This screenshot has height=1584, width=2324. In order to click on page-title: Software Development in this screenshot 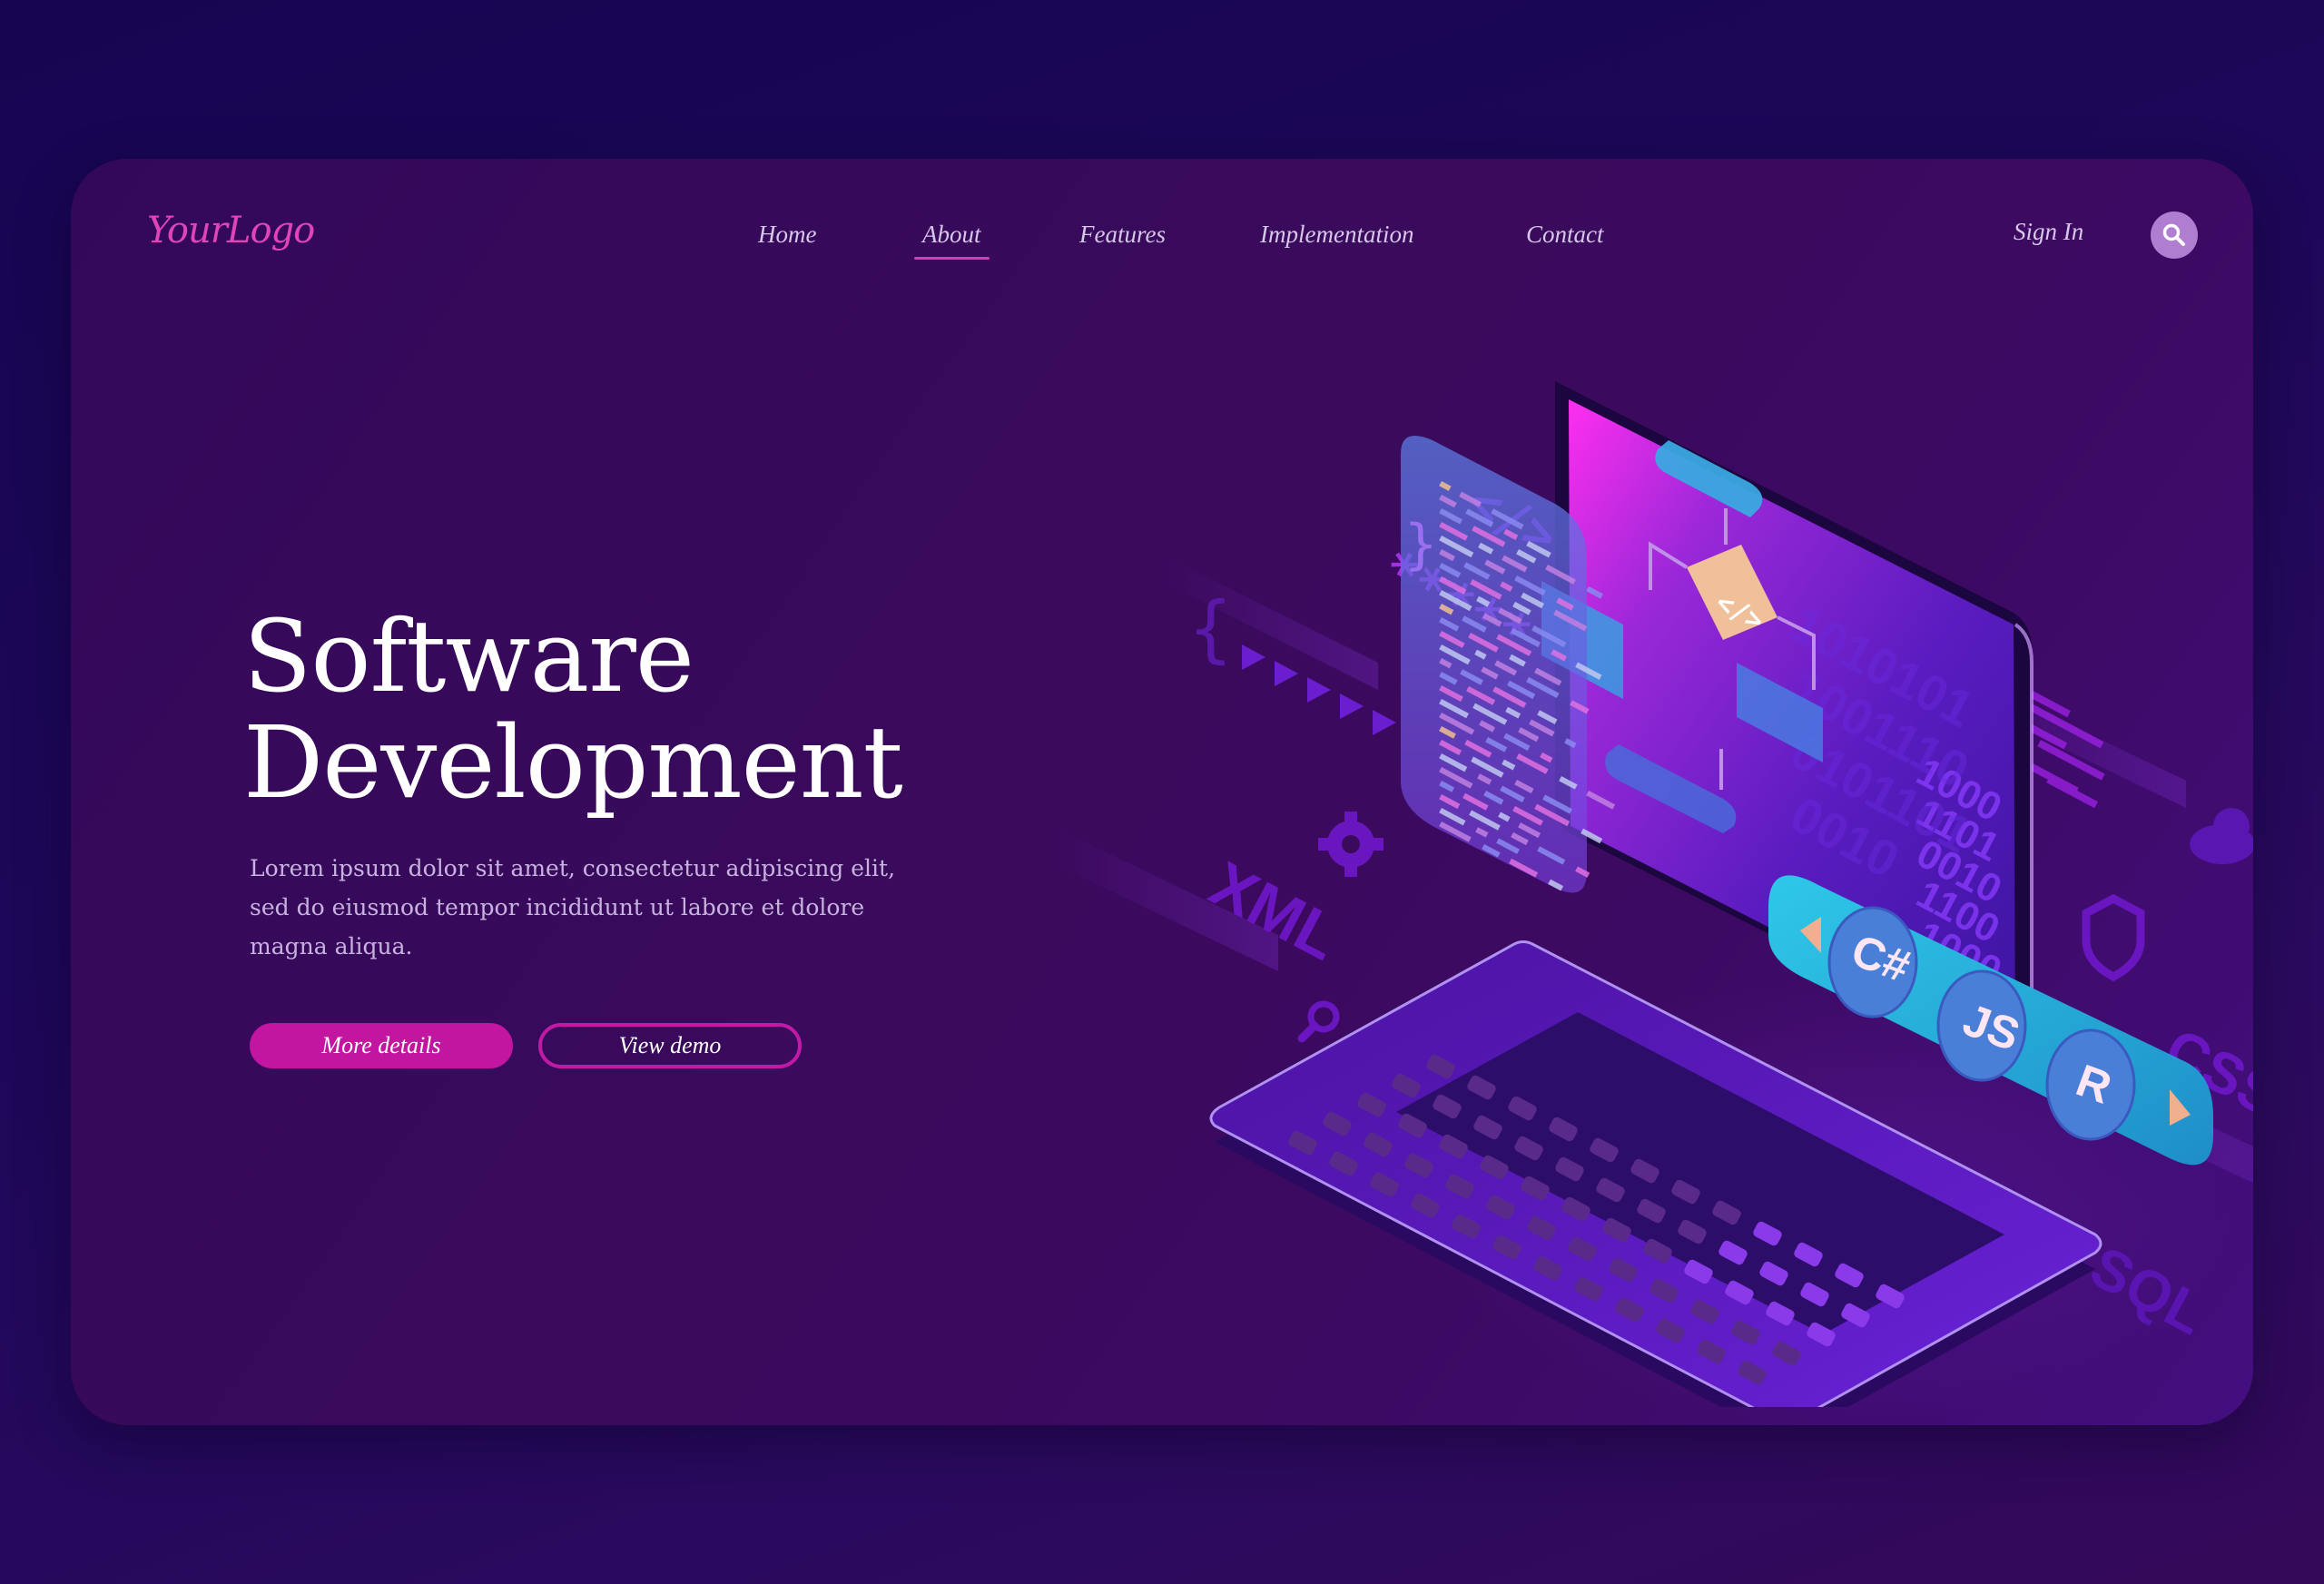, I will do `click(573, 709)`.